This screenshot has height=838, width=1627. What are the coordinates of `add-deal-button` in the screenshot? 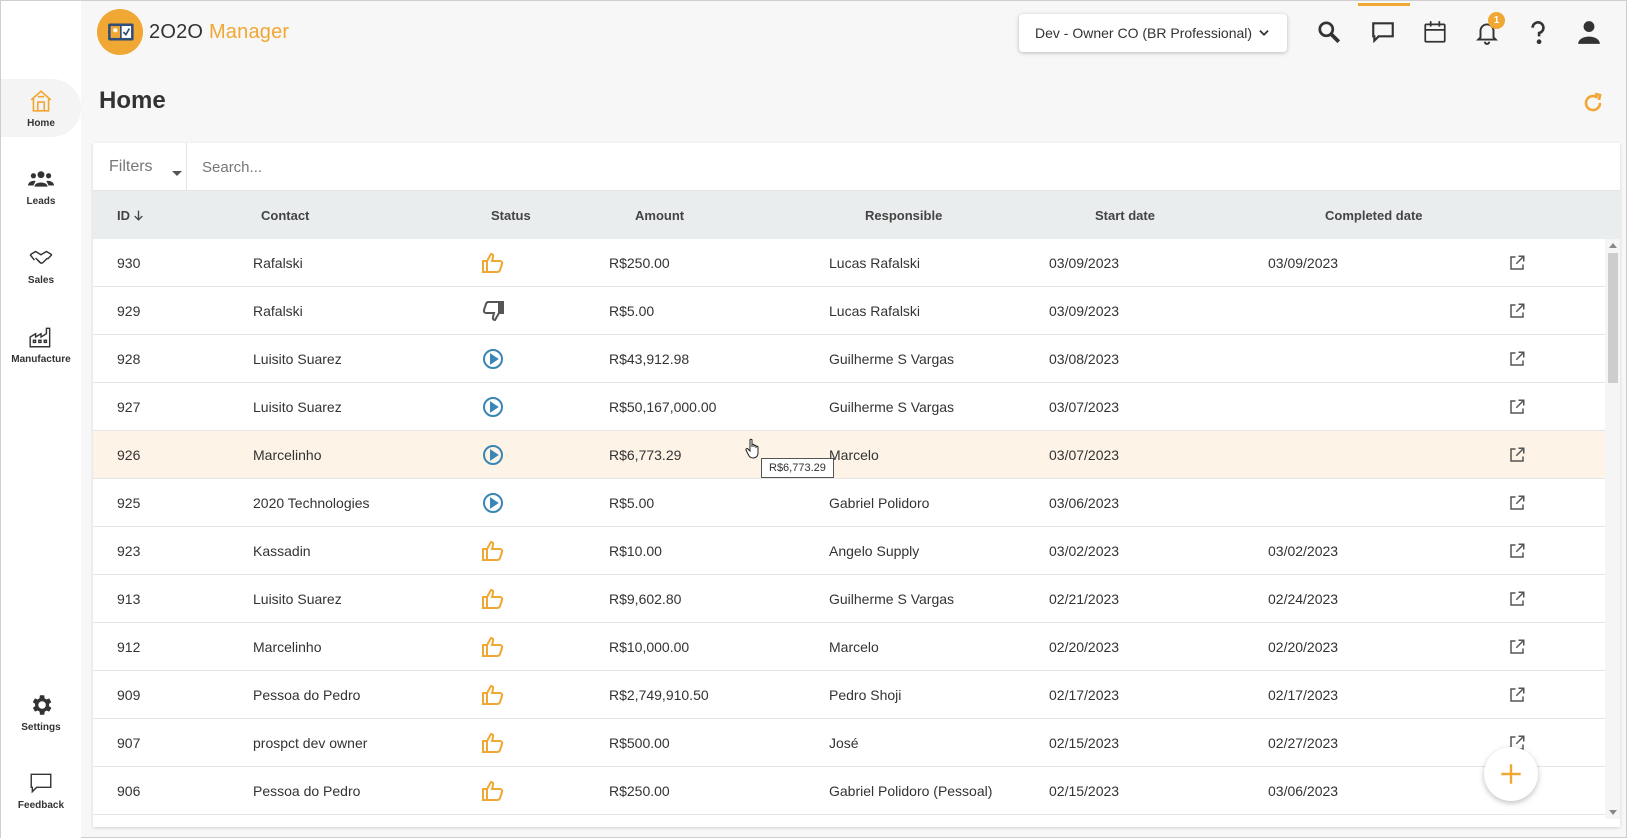 It's located at (1511, 774).